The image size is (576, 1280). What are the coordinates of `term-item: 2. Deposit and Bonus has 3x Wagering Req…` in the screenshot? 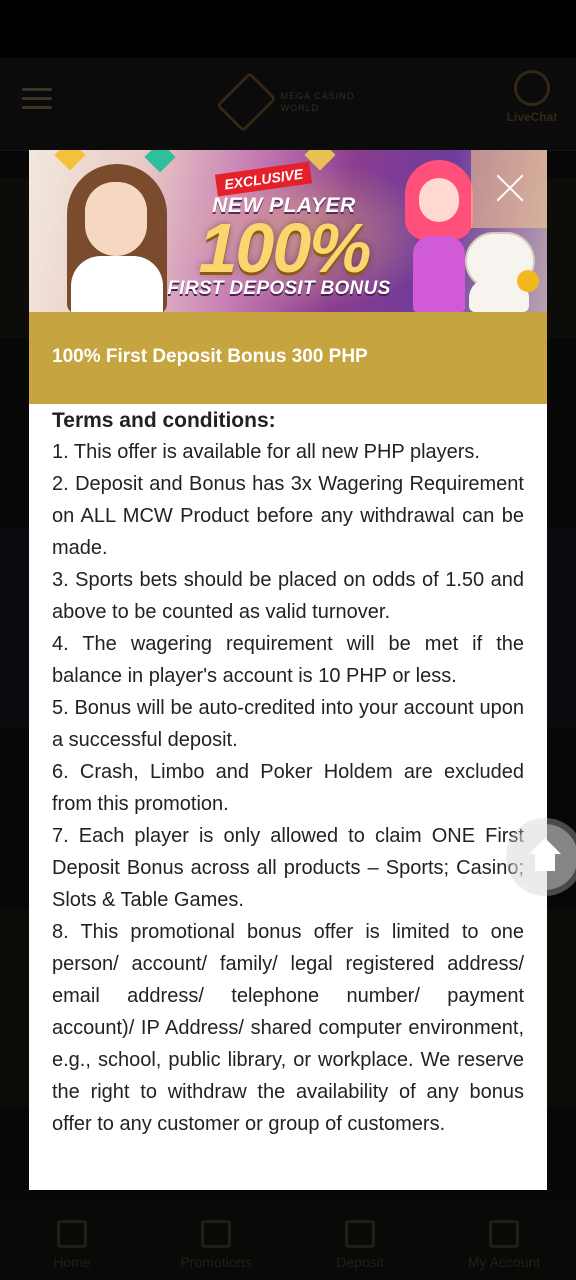 It's located at (288, 516).